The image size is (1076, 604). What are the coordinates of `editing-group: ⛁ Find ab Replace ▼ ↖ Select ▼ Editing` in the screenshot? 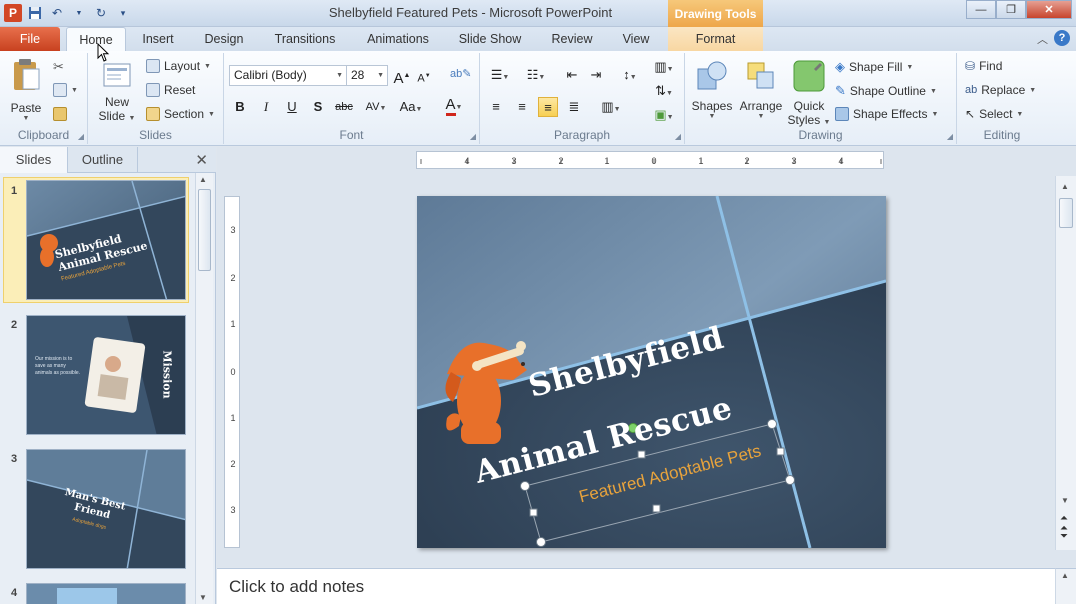 It's located at (1002, 98).